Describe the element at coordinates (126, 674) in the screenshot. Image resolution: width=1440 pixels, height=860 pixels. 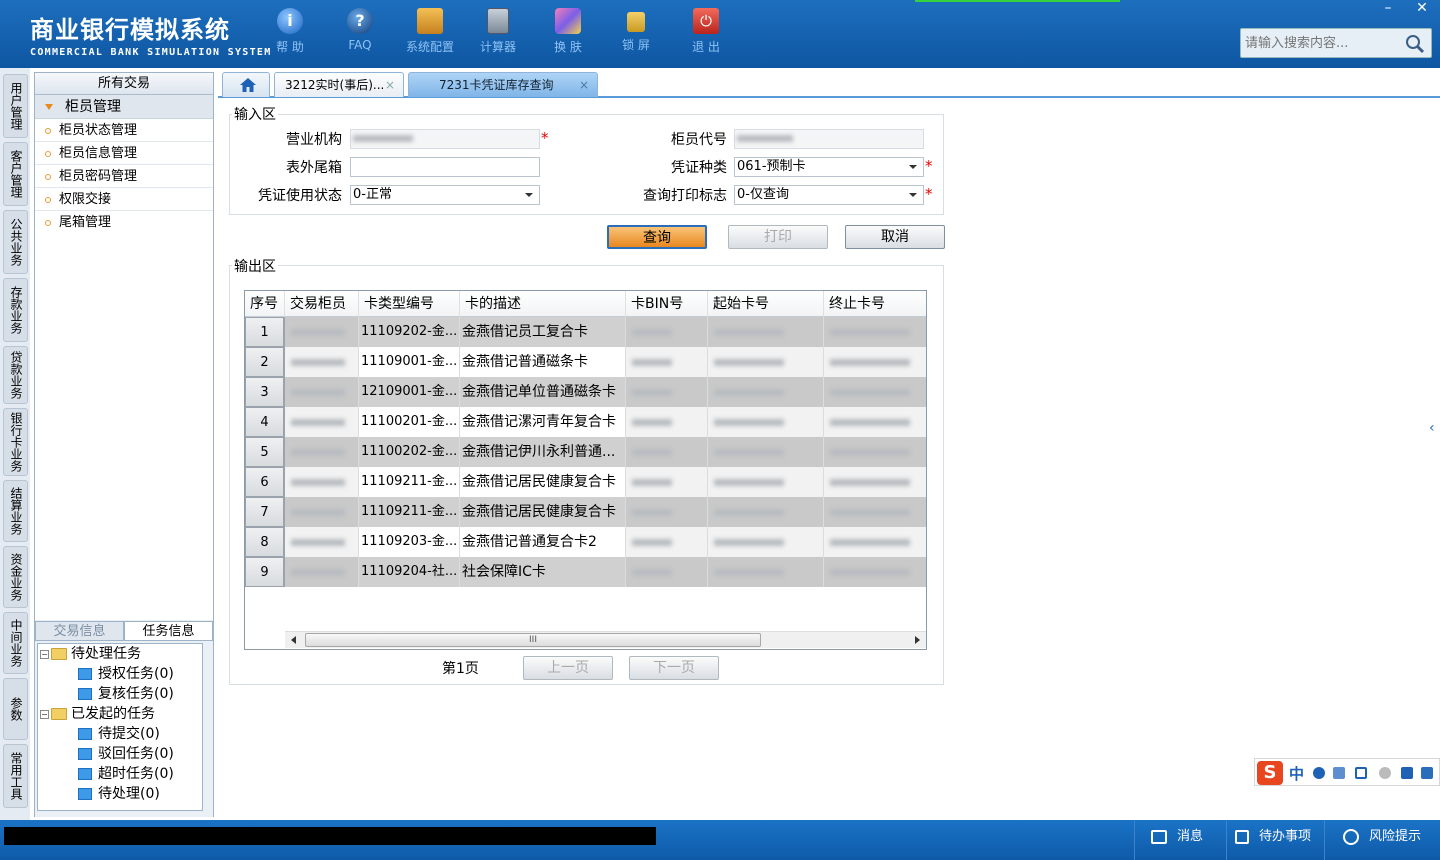
I see `tree-node-auth-tasks: 授权任务(0)` at that location.